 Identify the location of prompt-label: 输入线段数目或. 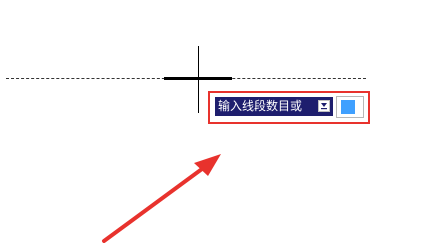
(260, 106).